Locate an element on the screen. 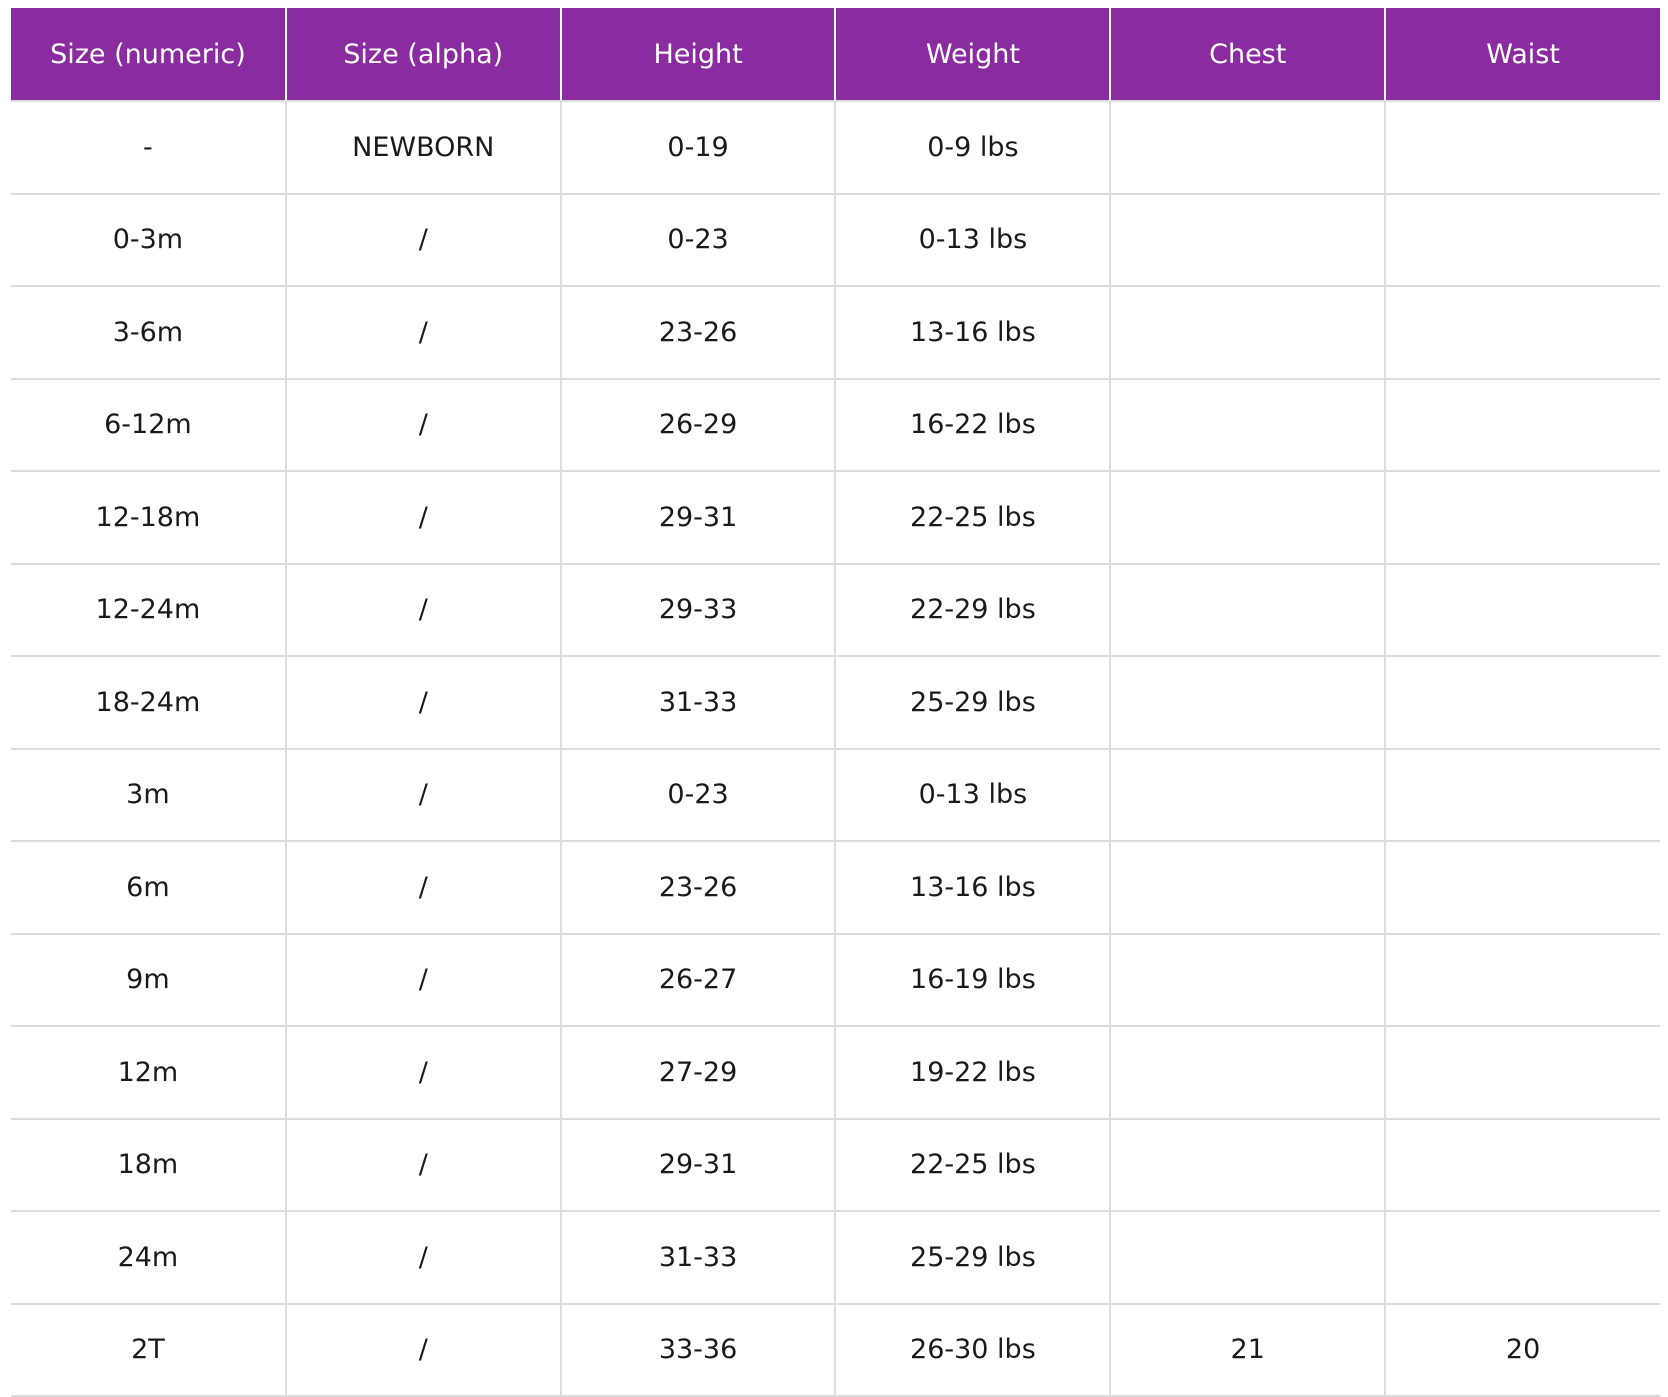 Image resolution: width=1668 pixels, height=1397 pixels. cell-size-numeric: 24m is located at coordinates (149, 1258).